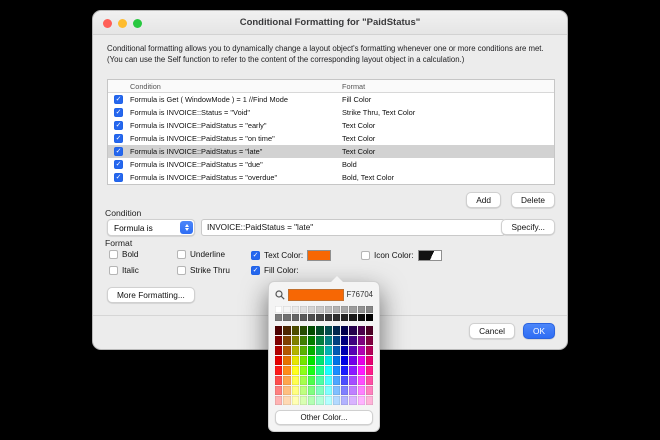  I want to click on bold-checkbox, so click(113, 254).